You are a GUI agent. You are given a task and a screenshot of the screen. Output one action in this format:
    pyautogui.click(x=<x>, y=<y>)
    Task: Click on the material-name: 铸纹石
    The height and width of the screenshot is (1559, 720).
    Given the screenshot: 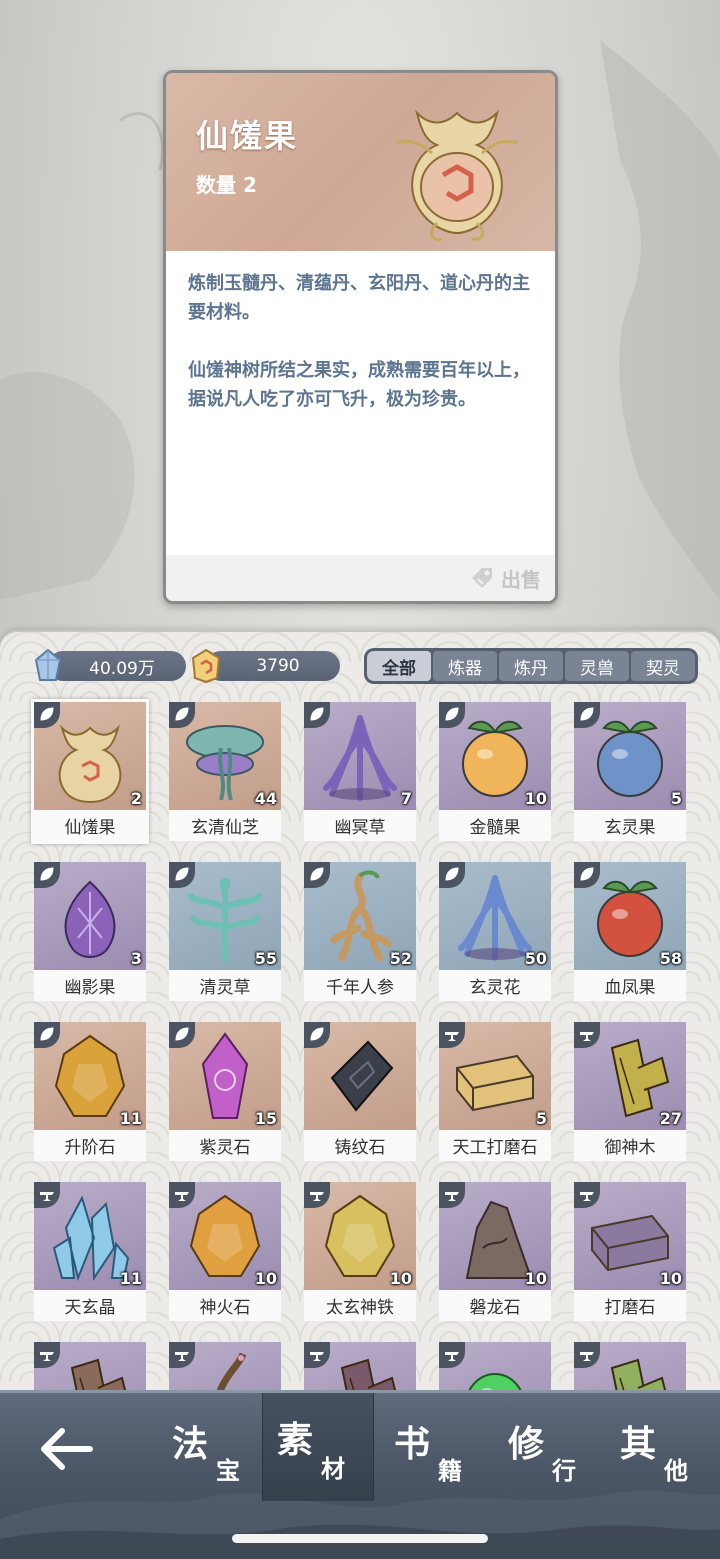 What is the action you would take?
    pyautogui.click(x=360, y=1145)
    